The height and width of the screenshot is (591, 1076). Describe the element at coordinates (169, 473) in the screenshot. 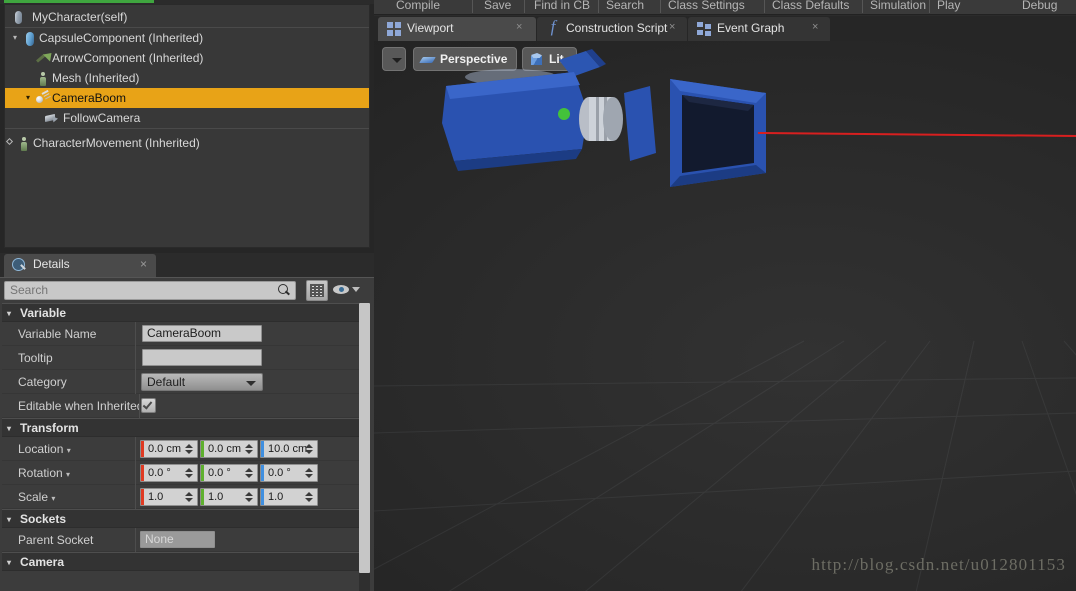

I see `rotation-x-input: 0.0 °` at that location.